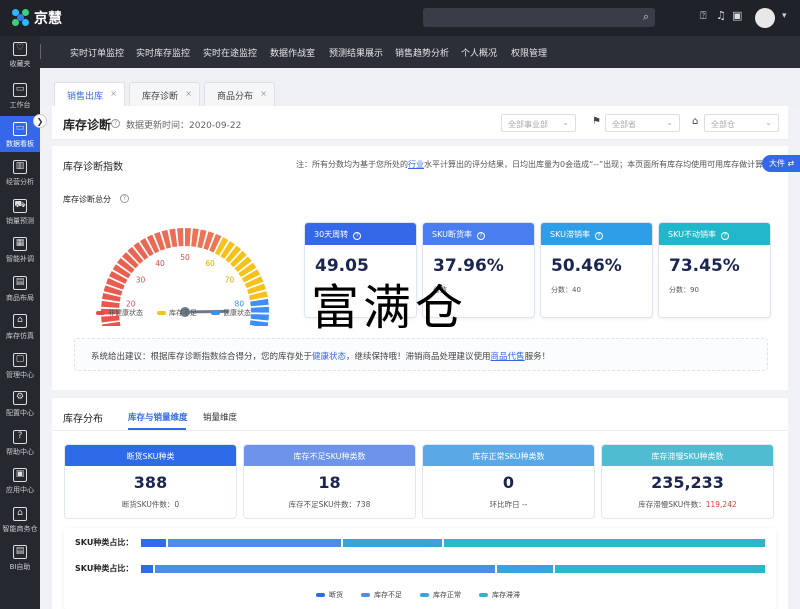  What do you see at coordinates (723, 124) in the screenshot?
I see `warehouse-select-value: 全部仓` at bounding box center [723, 124].